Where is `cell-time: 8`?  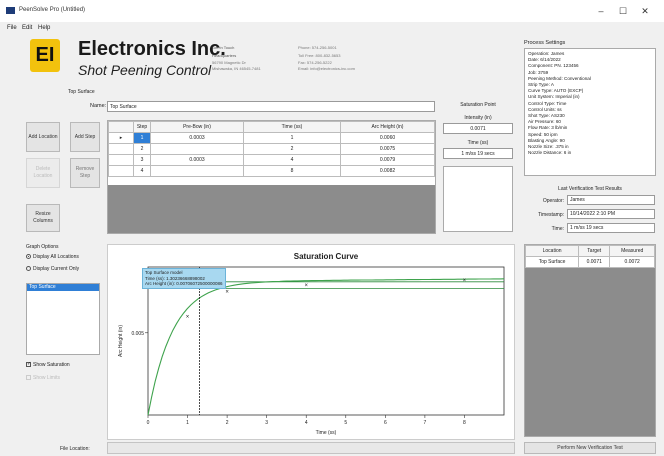
cell-time: 8 is located at coordinates (292, 171).